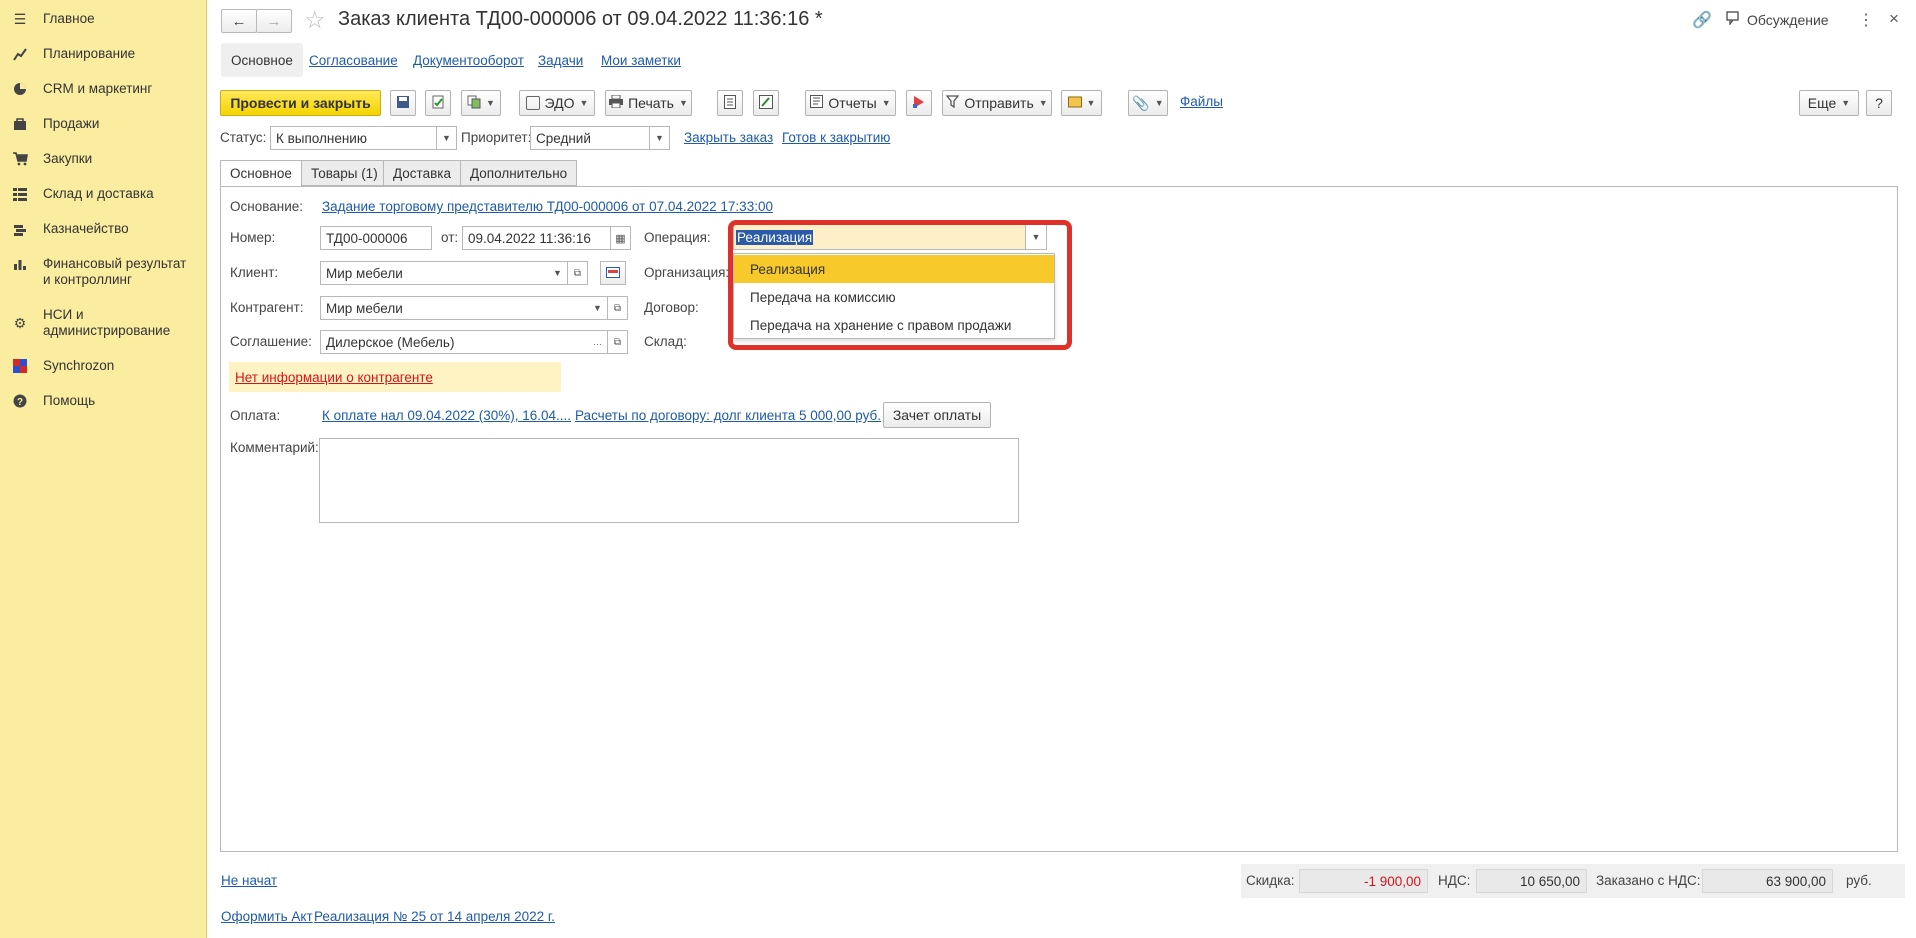 The image size is (1916, 938). What do you see at coordinates (836, 137) in the screenshot?
I see `ready-to-close-link: Готов к закрытию` at bounding box center [836, 137].